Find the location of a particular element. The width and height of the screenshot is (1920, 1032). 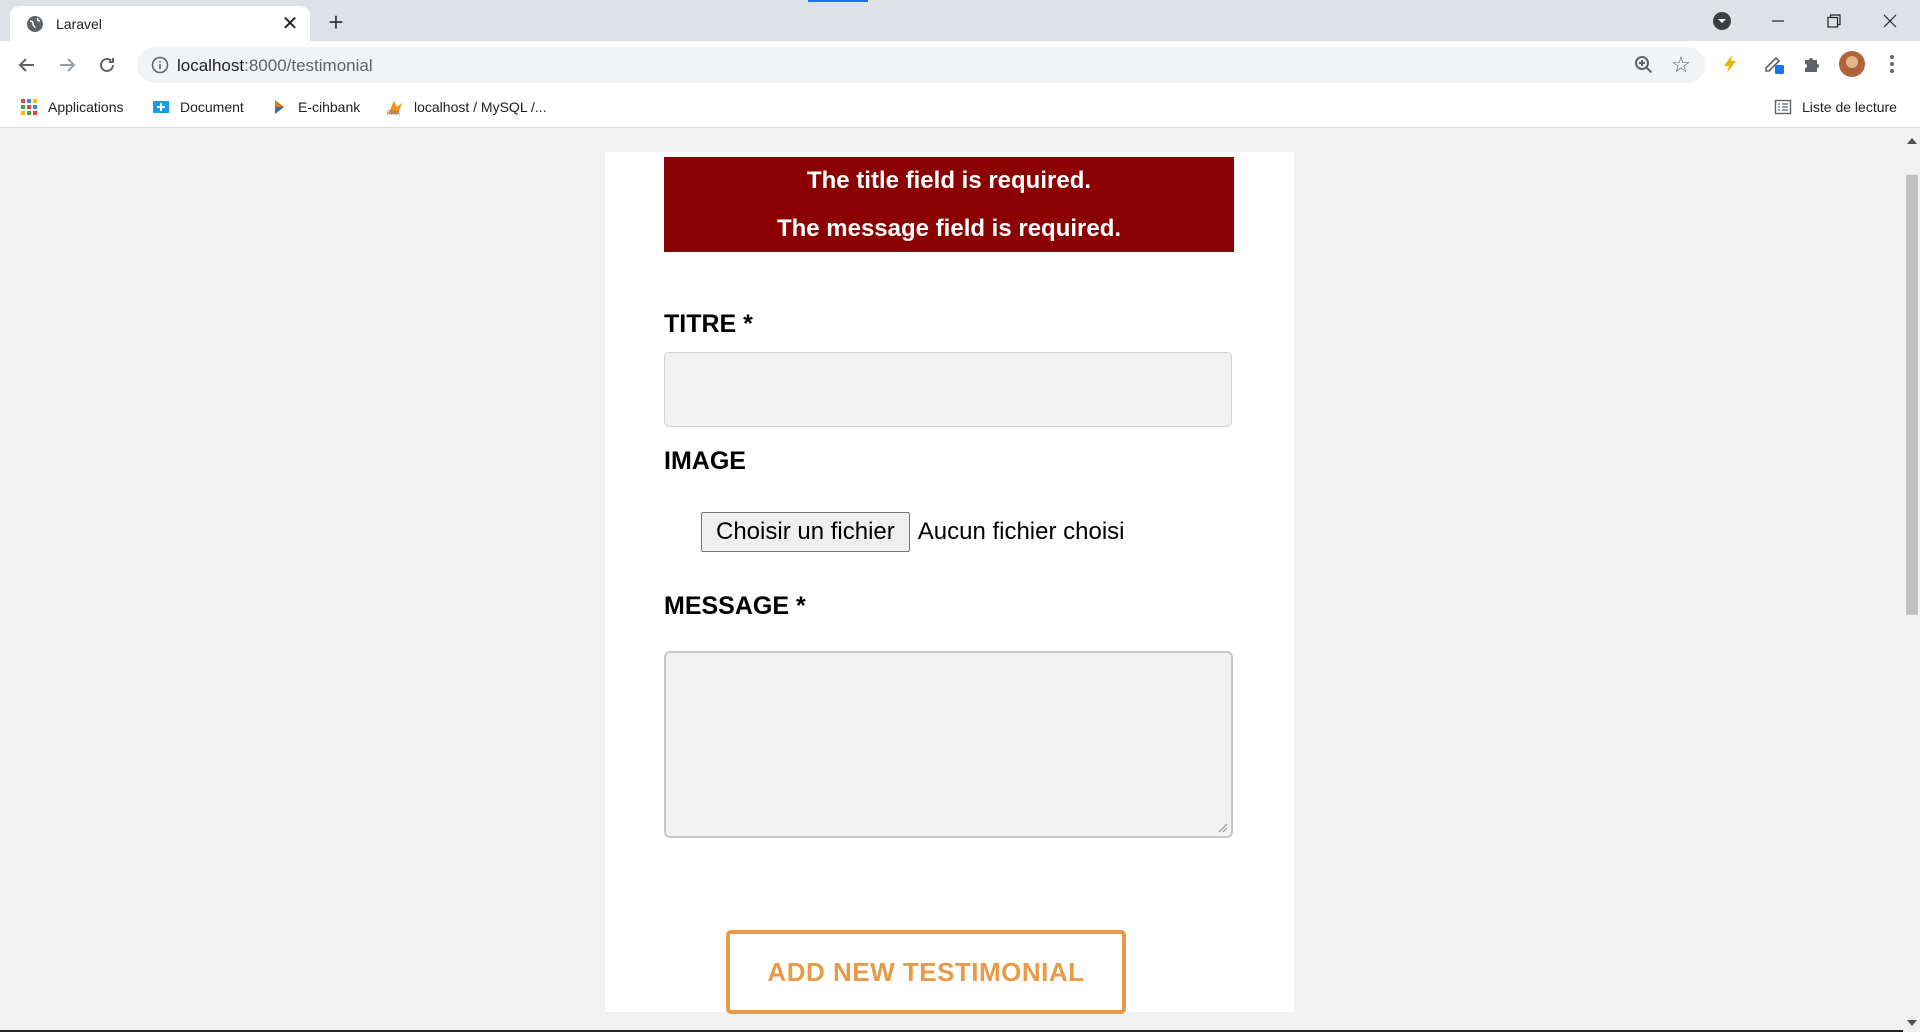

bookmark-e-cihbank: E-cihbank is located at coordinates (315, 107).